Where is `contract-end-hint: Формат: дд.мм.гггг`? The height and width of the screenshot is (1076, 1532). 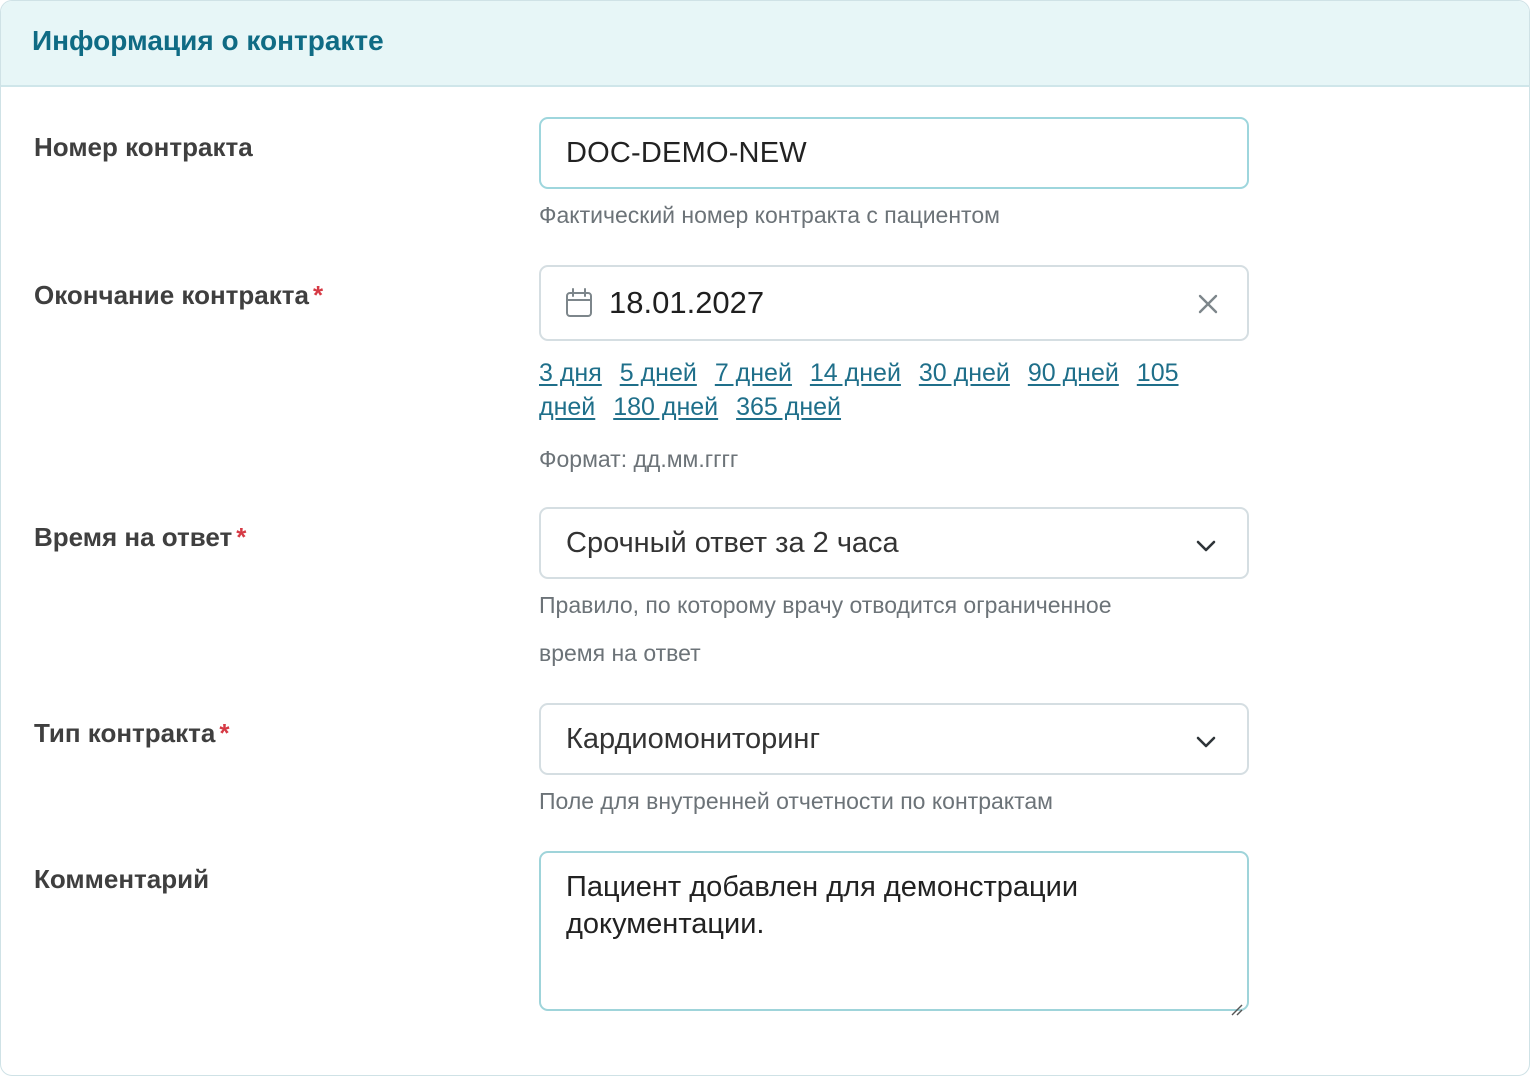
contract-end-hint: Формат: дд.мм.гггг is located at coordinates (639, 459).